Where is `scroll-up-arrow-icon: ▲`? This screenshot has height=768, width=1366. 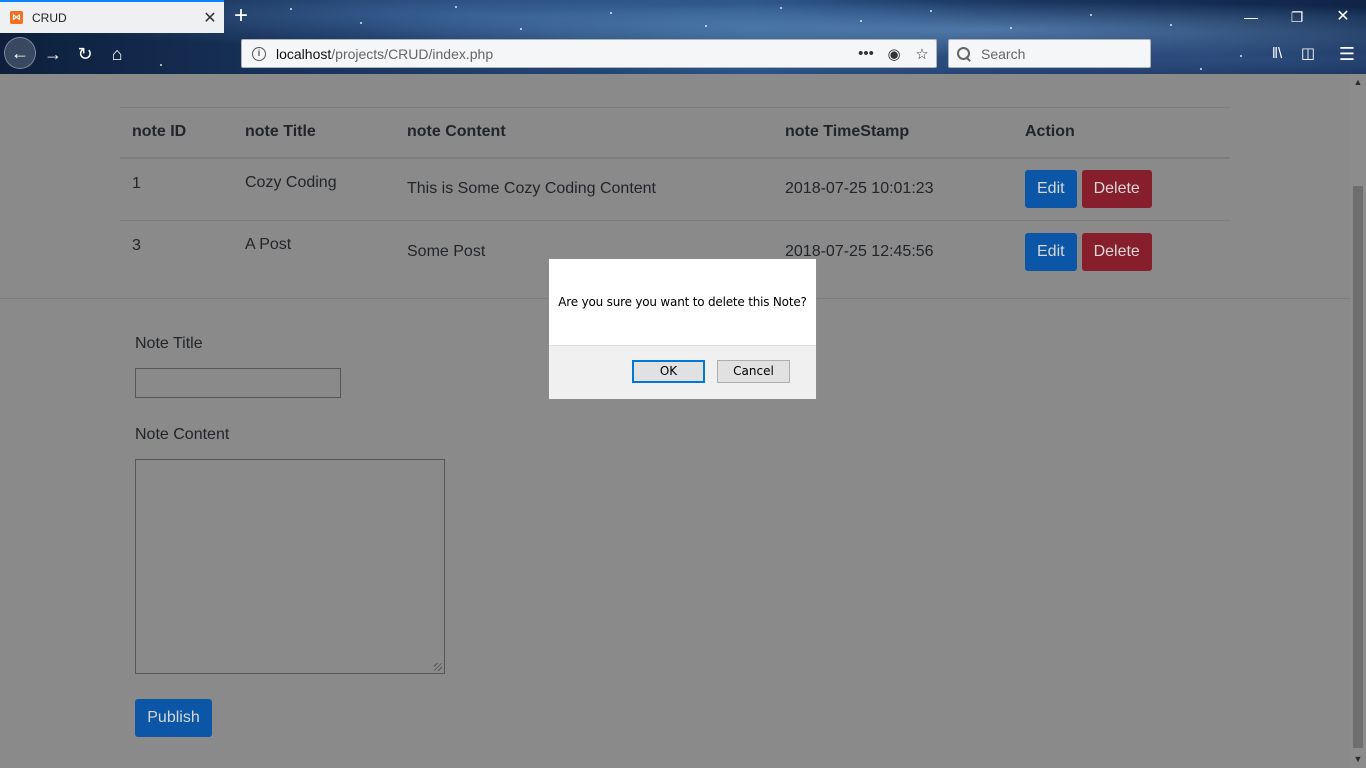
scroll-up-arrow-icon: ▲ is located at coordinates (1358, 82).